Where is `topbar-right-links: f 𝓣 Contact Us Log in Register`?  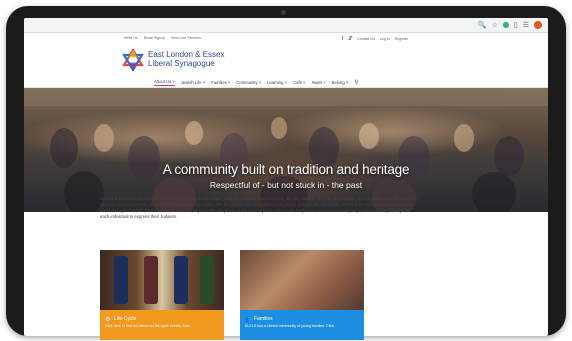
topbar-right-links: f 𝓣 Contact Us Log in Register is located at coordinates (375, 39).